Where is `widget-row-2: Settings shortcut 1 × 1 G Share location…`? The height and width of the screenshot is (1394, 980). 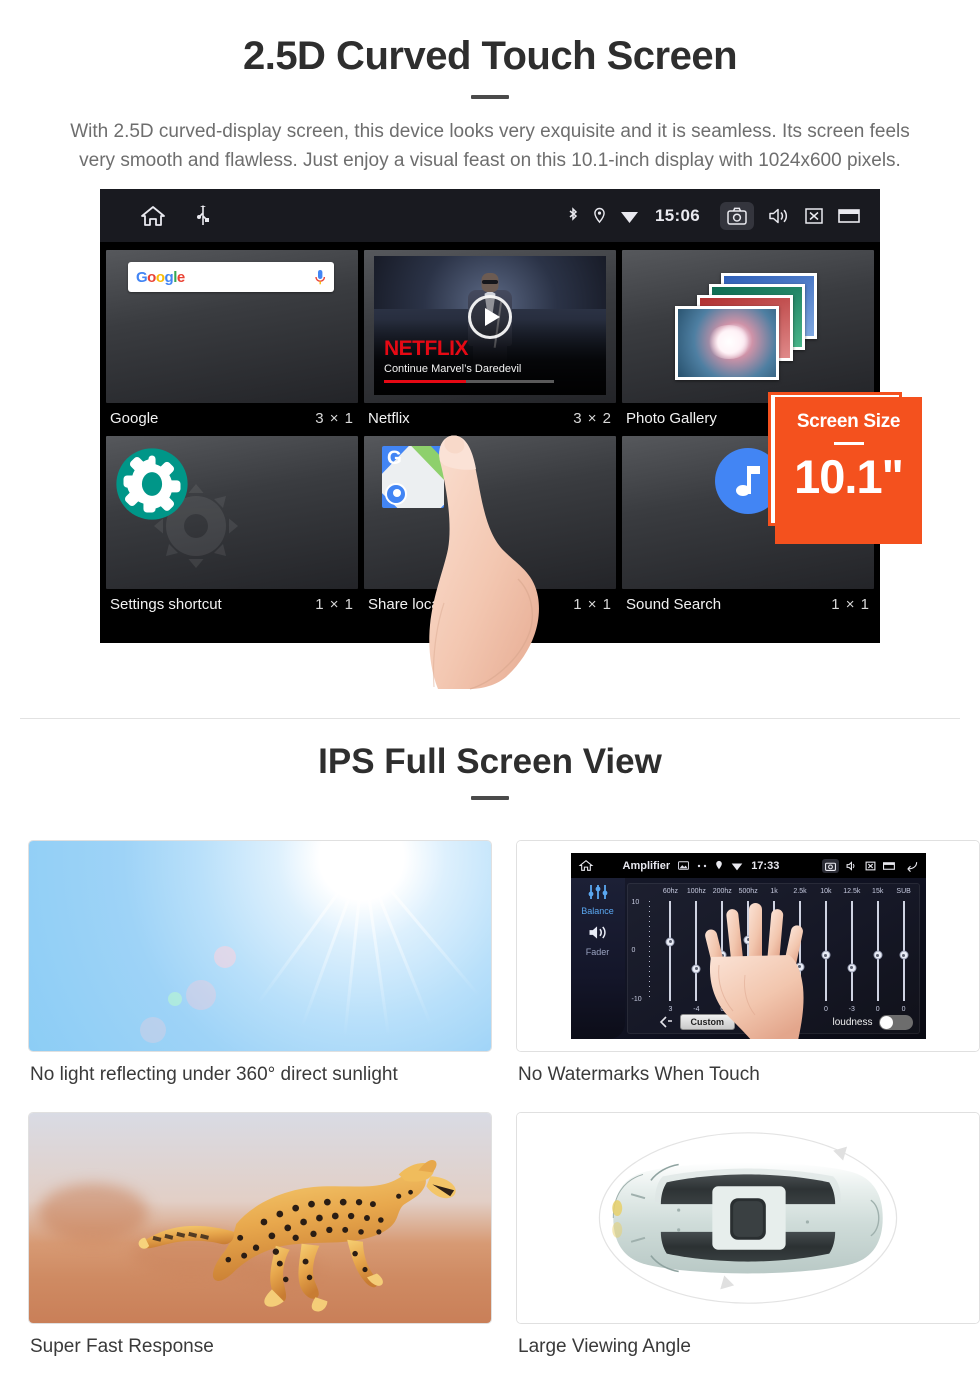
widget-row-2: Settings shortcut 1 × 1 G Share location… is located at coordinates (490, 529).